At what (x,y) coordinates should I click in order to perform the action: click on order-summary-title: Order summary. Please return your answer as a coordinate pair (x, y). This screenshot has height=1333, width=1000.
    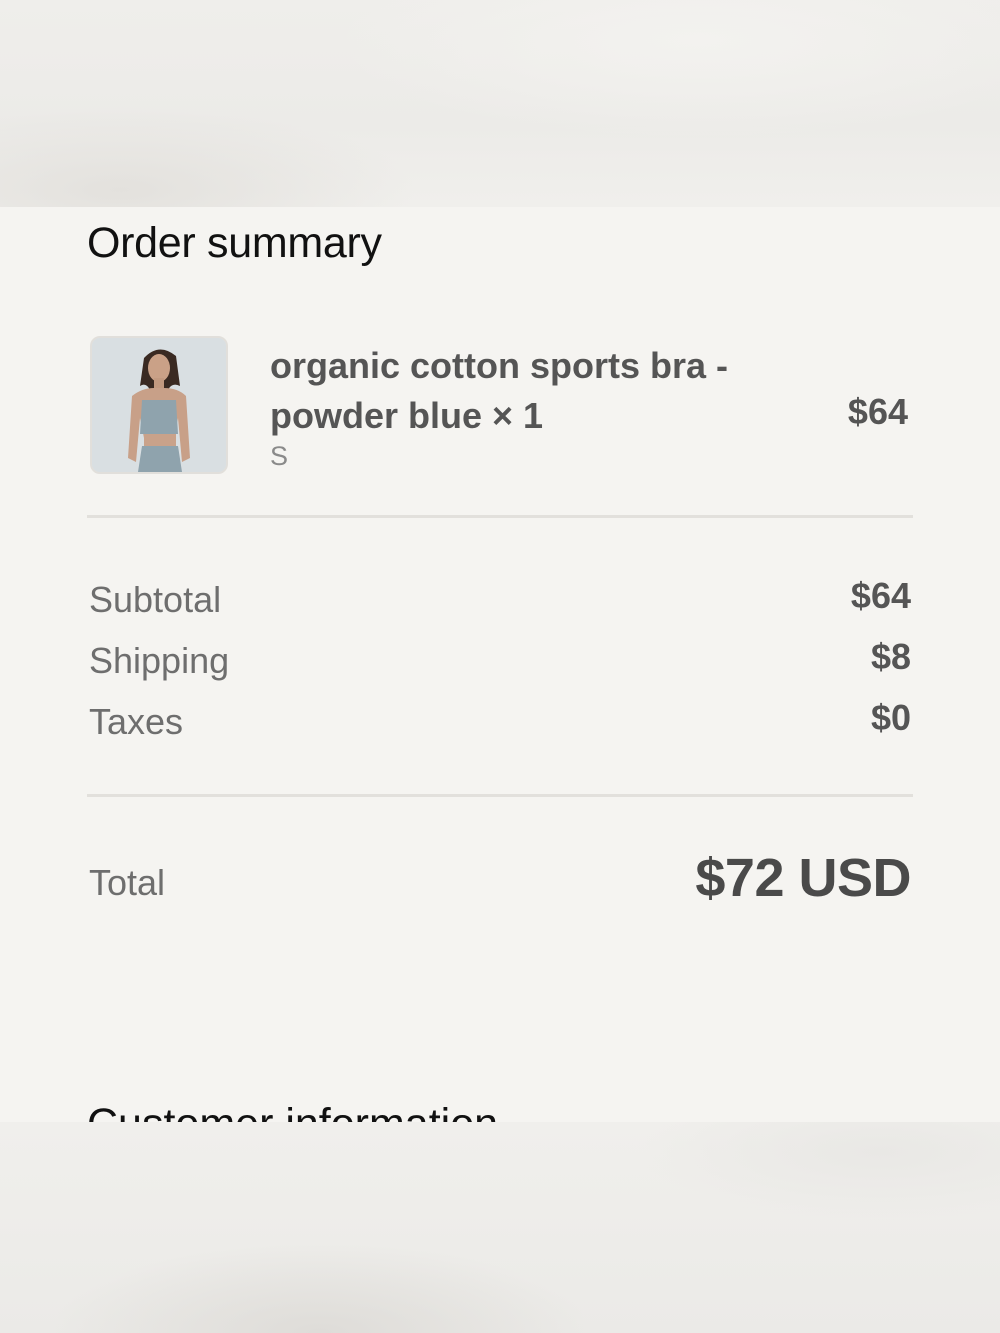
    Looking at the image, I should click on (234, 243).